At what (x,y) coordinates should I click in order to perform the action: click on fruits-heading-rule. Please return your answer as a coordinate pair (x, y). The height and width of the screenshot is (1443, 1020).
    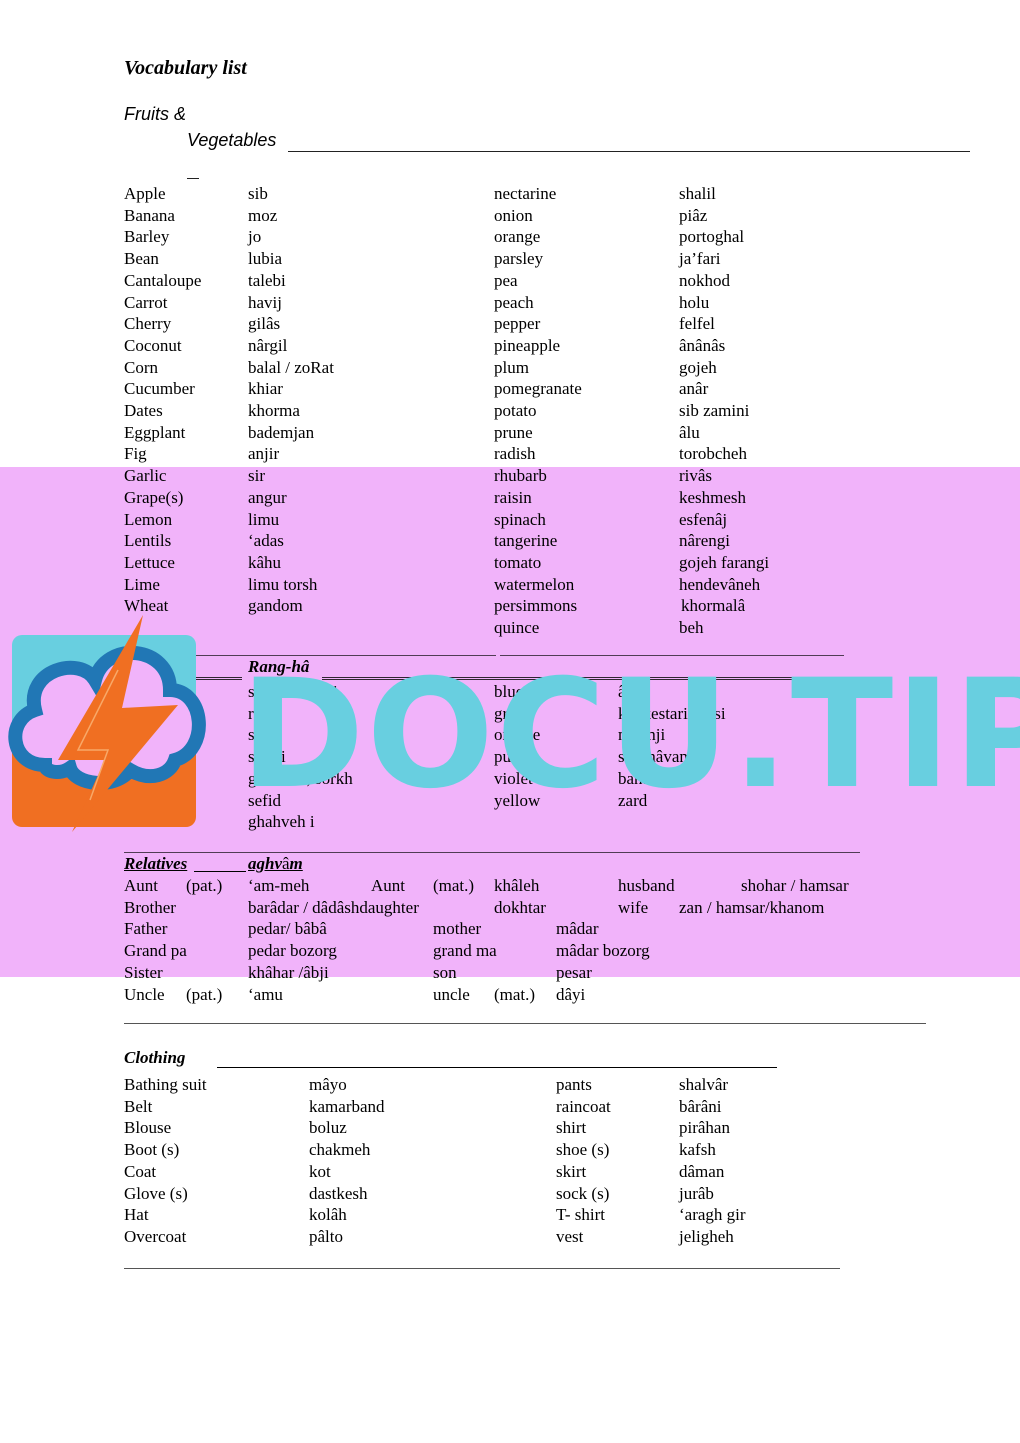
    Looking at the image, I should click on (629, 151).